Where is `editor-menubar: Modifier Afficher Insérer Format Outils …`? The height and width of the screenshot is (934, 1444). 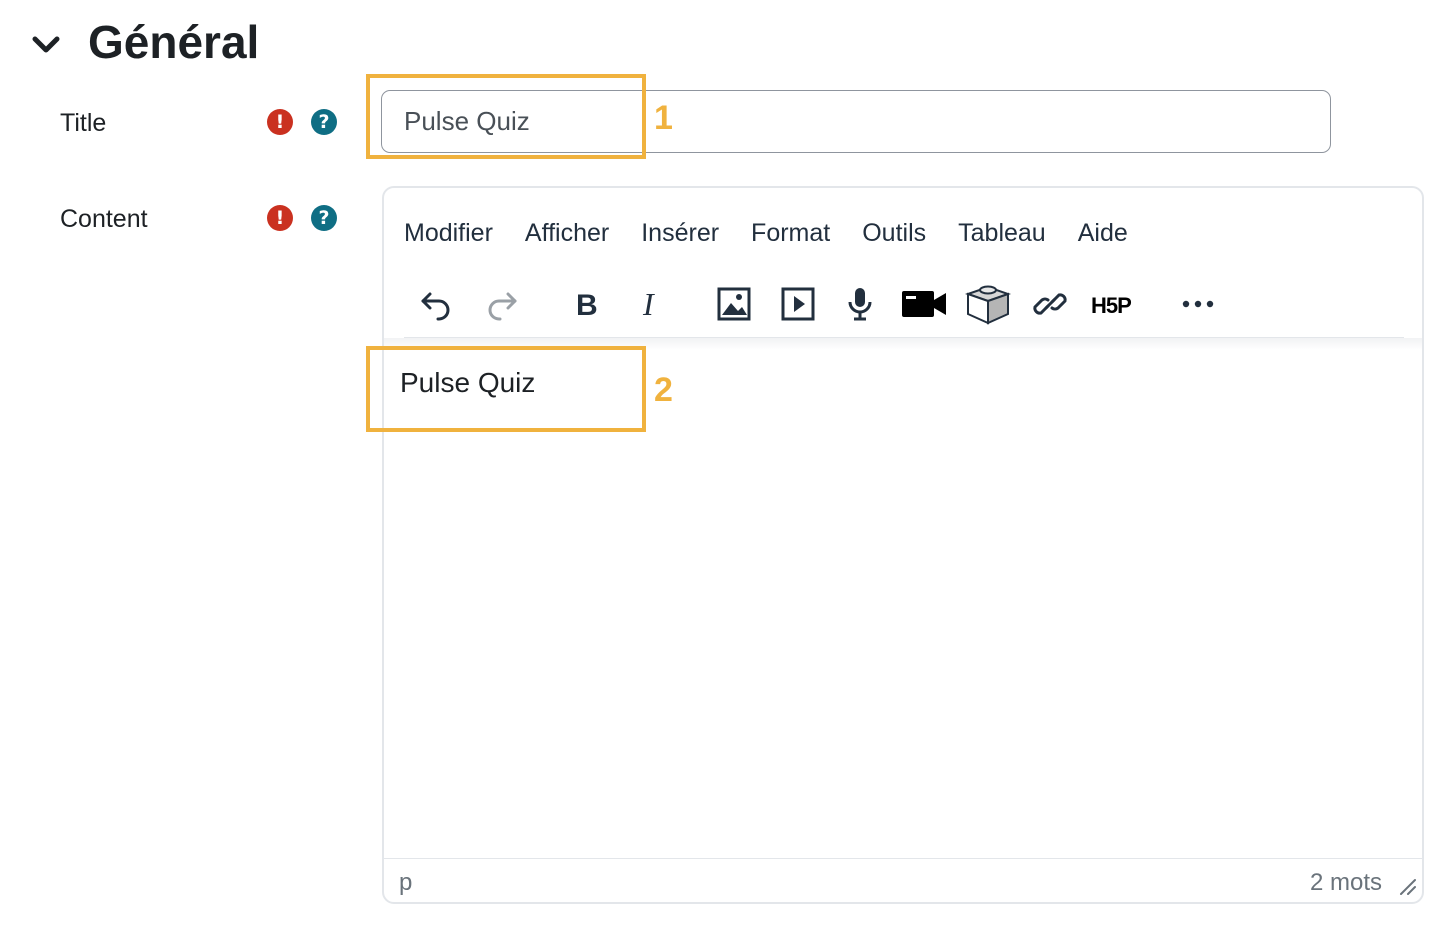
editor-menubar: Modifier Afficher Insérer Format Outils … is located at coordinates (782, 234).